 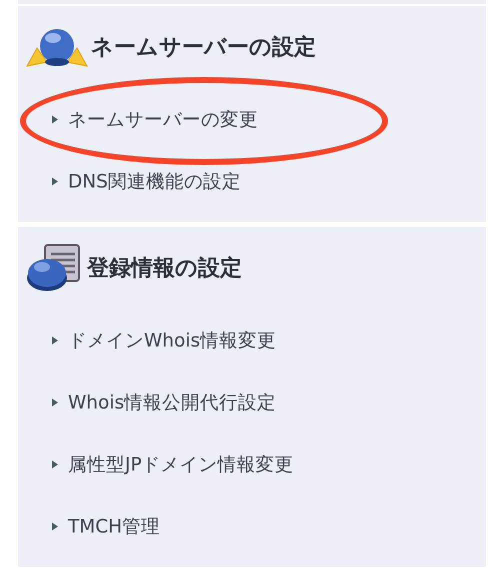 What do you see at coordinates (173, 464) in the screenshot?
I see `menu-link: 属性型JPドメイン情報変更` at bounding box center [173, 464].